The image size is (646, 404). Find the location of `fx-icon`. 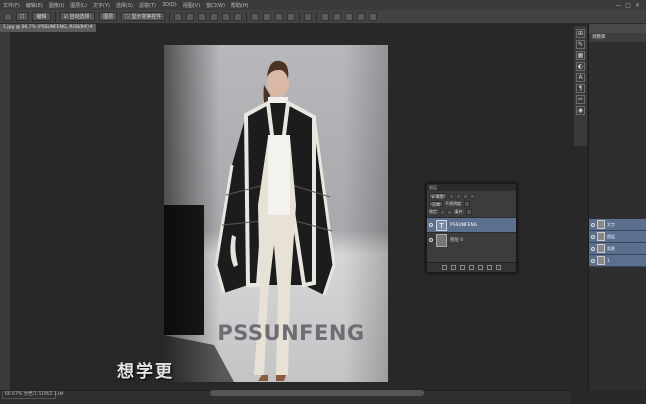

fx-icon is located at coordinates (453, 267).